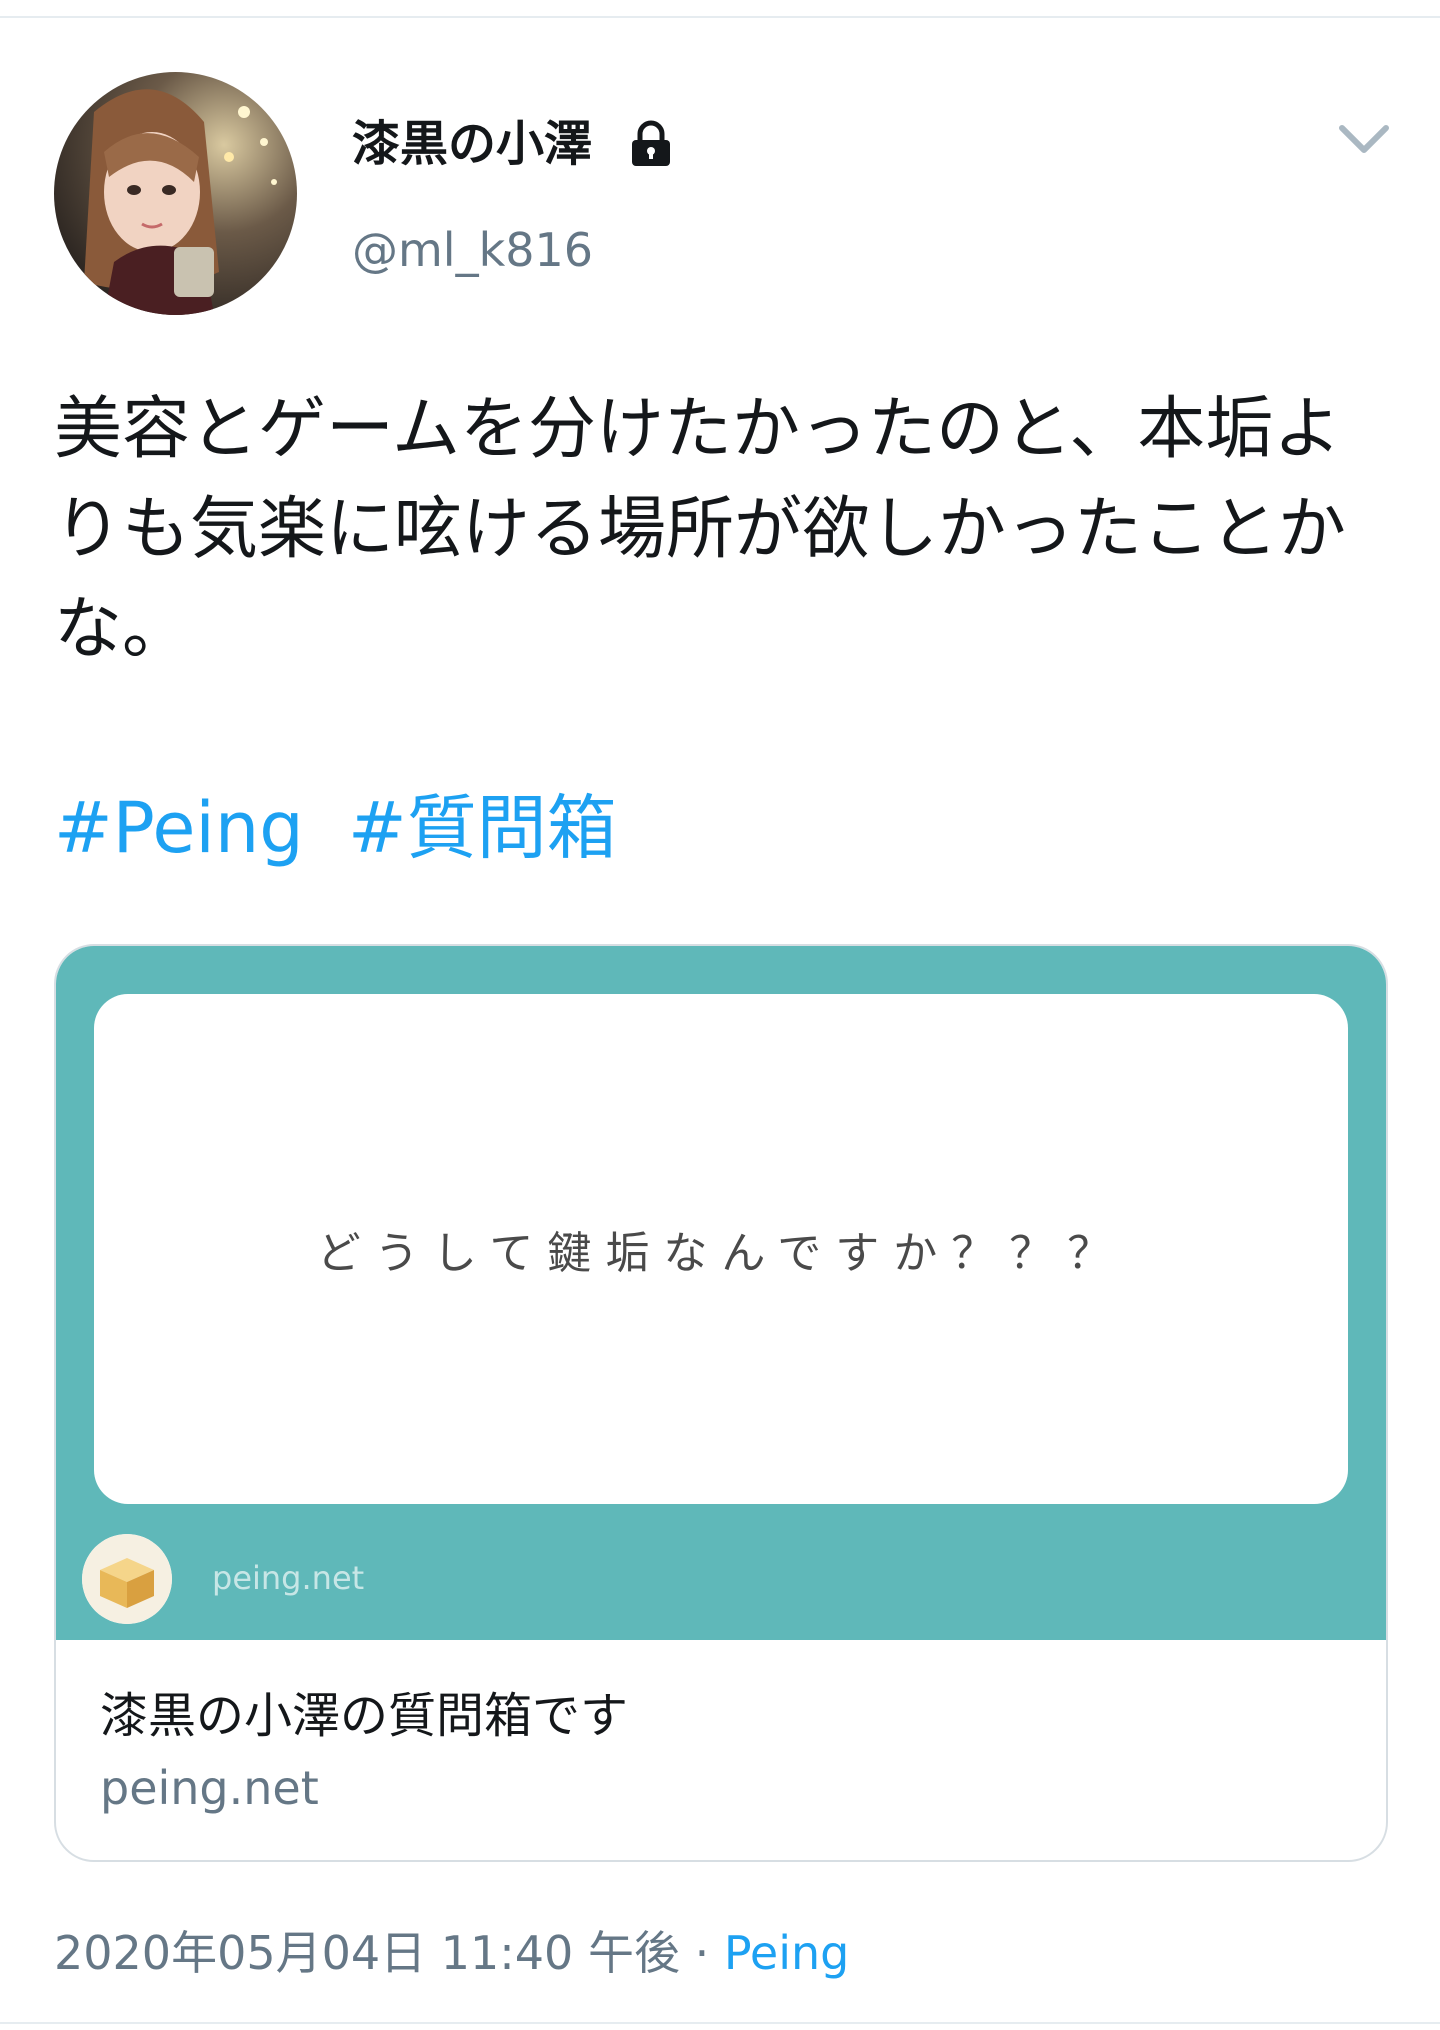 The image size is (1440, 2030). I want to click on hashtag-link: #質問箱, so click(482, 828).